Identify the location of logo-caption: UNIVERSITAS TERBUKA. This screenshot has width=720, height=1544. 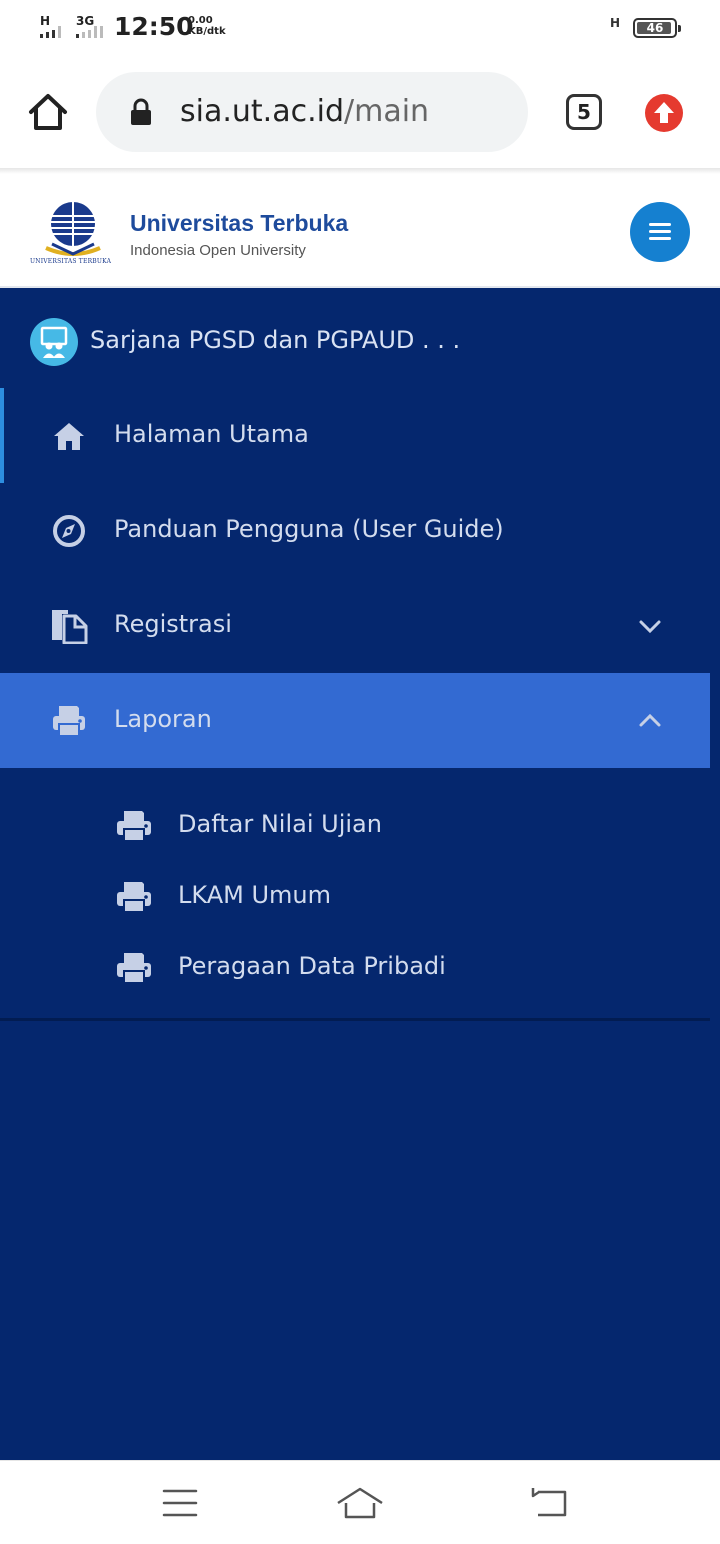
(71, 261).